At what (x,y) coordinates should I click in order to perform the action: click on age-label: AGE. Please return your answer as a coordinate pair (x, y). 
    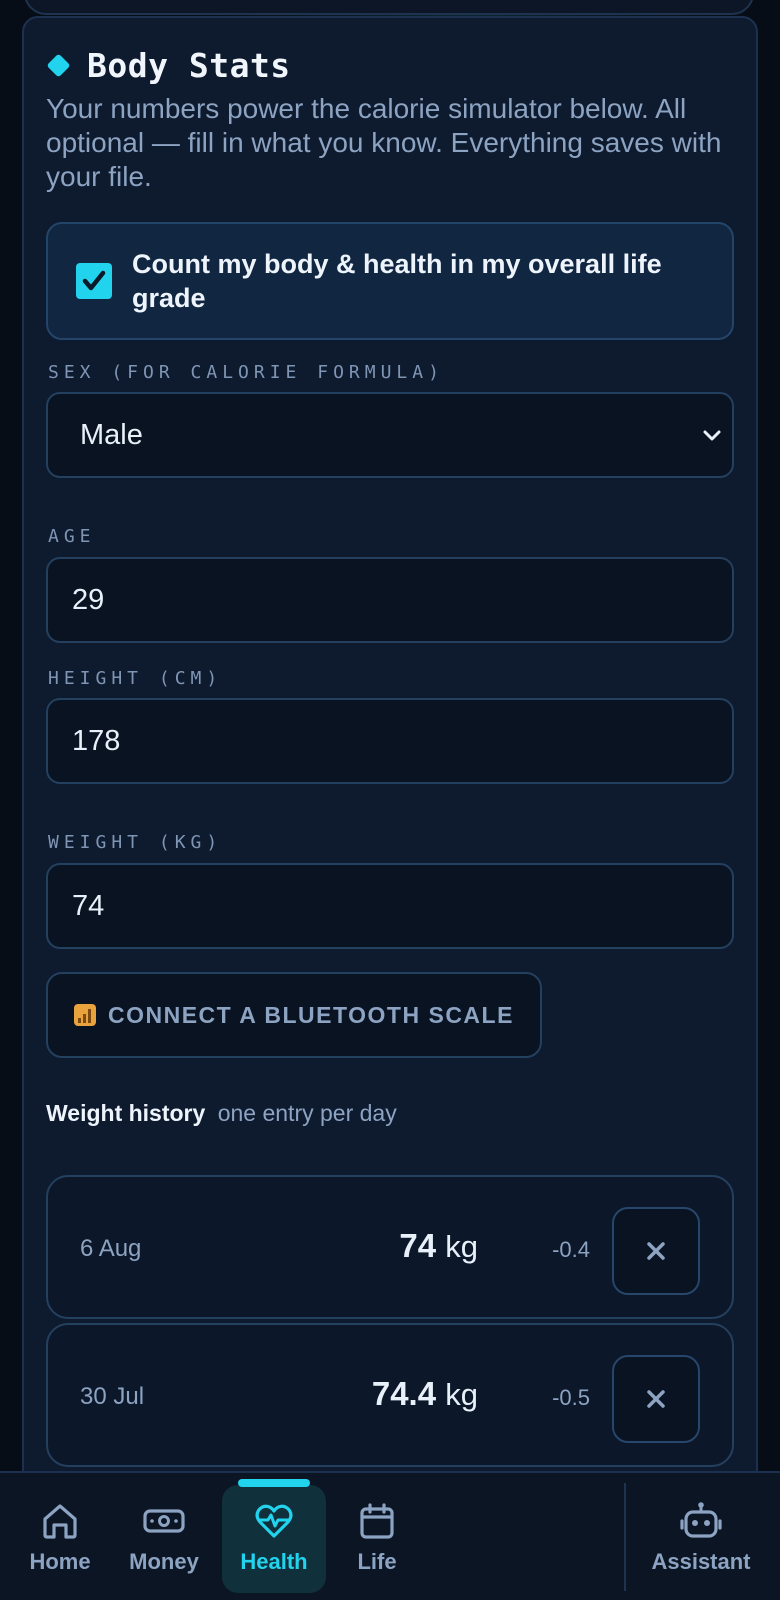
    Looking at the image, I should click on (72, 536).